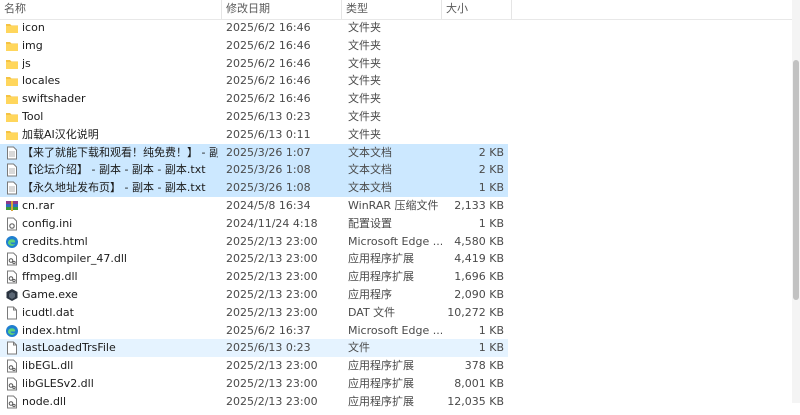 The height and width of the screenshot is (415, 800). Describe the element at coordinates (268, 188) in the screenshot. I see `file-date: 2025/3/26 1:08` at that location.